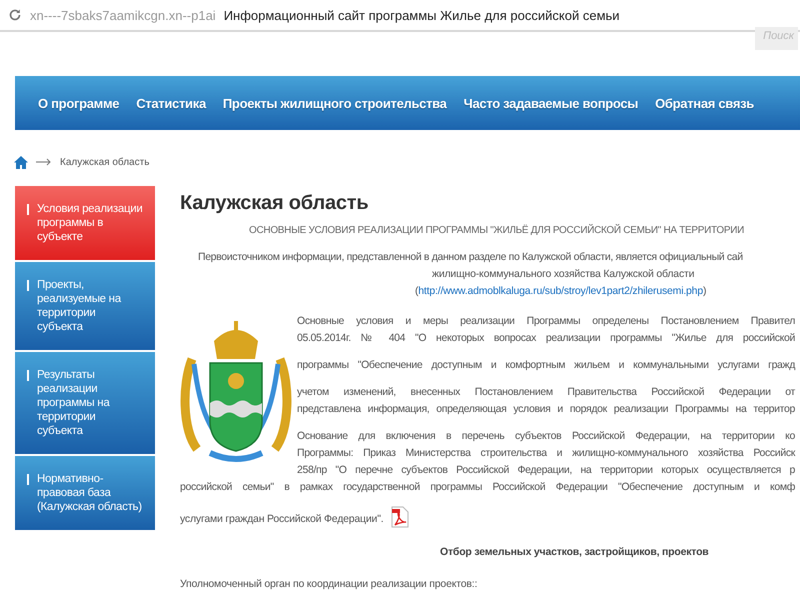 Image resolution: width=800 pixels, height=600 pixels. What do you see at coordinates (85, 493) in the screenshot?
I see `sidebar-item: Нормативно-правовая база (Калужская область)` at bounding box center [85, 493].